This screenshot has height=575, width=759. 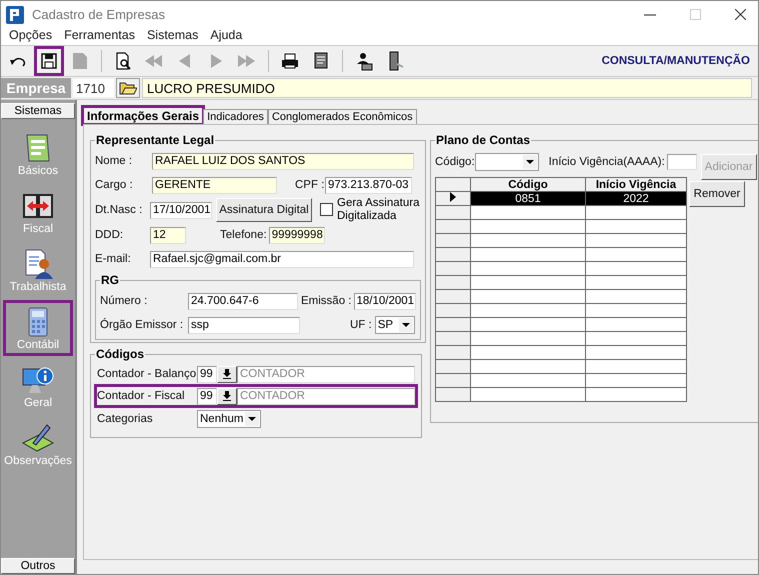 I want to click on folder-icon, so click(x=128, y=88).